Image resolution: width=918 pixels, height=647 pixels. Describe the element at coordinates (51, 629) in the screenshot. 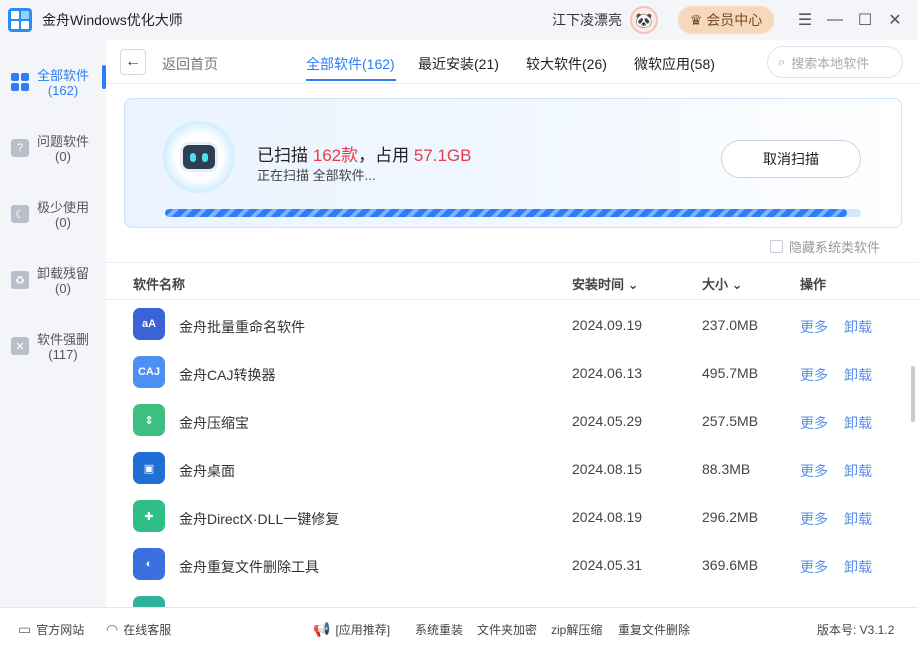

I see `official-website-link: ▭ 官方网站` at that location.